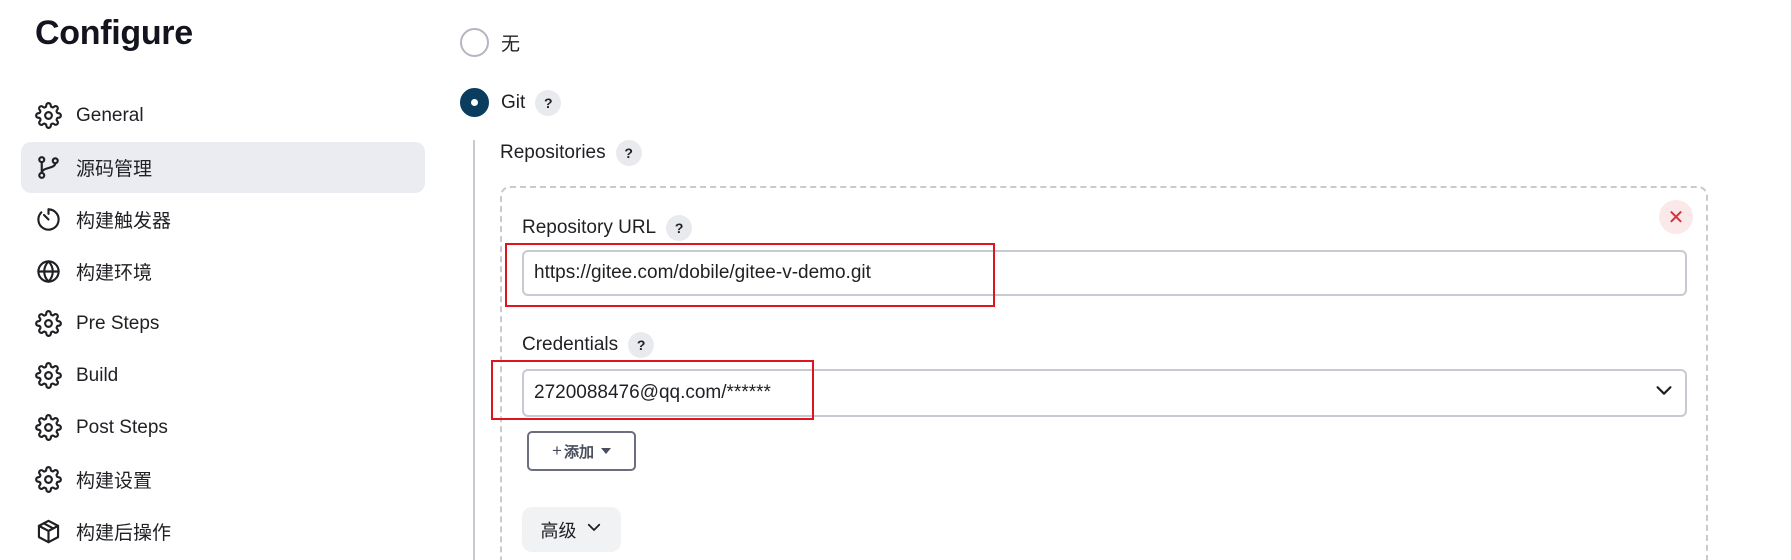 The image size is (1791, 560). I want to click on radio-none, so click(474, 42).